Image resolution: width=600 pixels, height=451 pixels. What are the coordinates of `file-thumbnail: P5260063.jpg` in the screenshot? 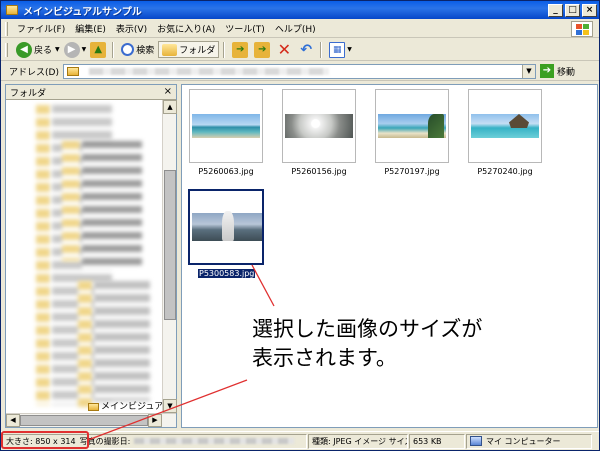 It's located at (229, 132).